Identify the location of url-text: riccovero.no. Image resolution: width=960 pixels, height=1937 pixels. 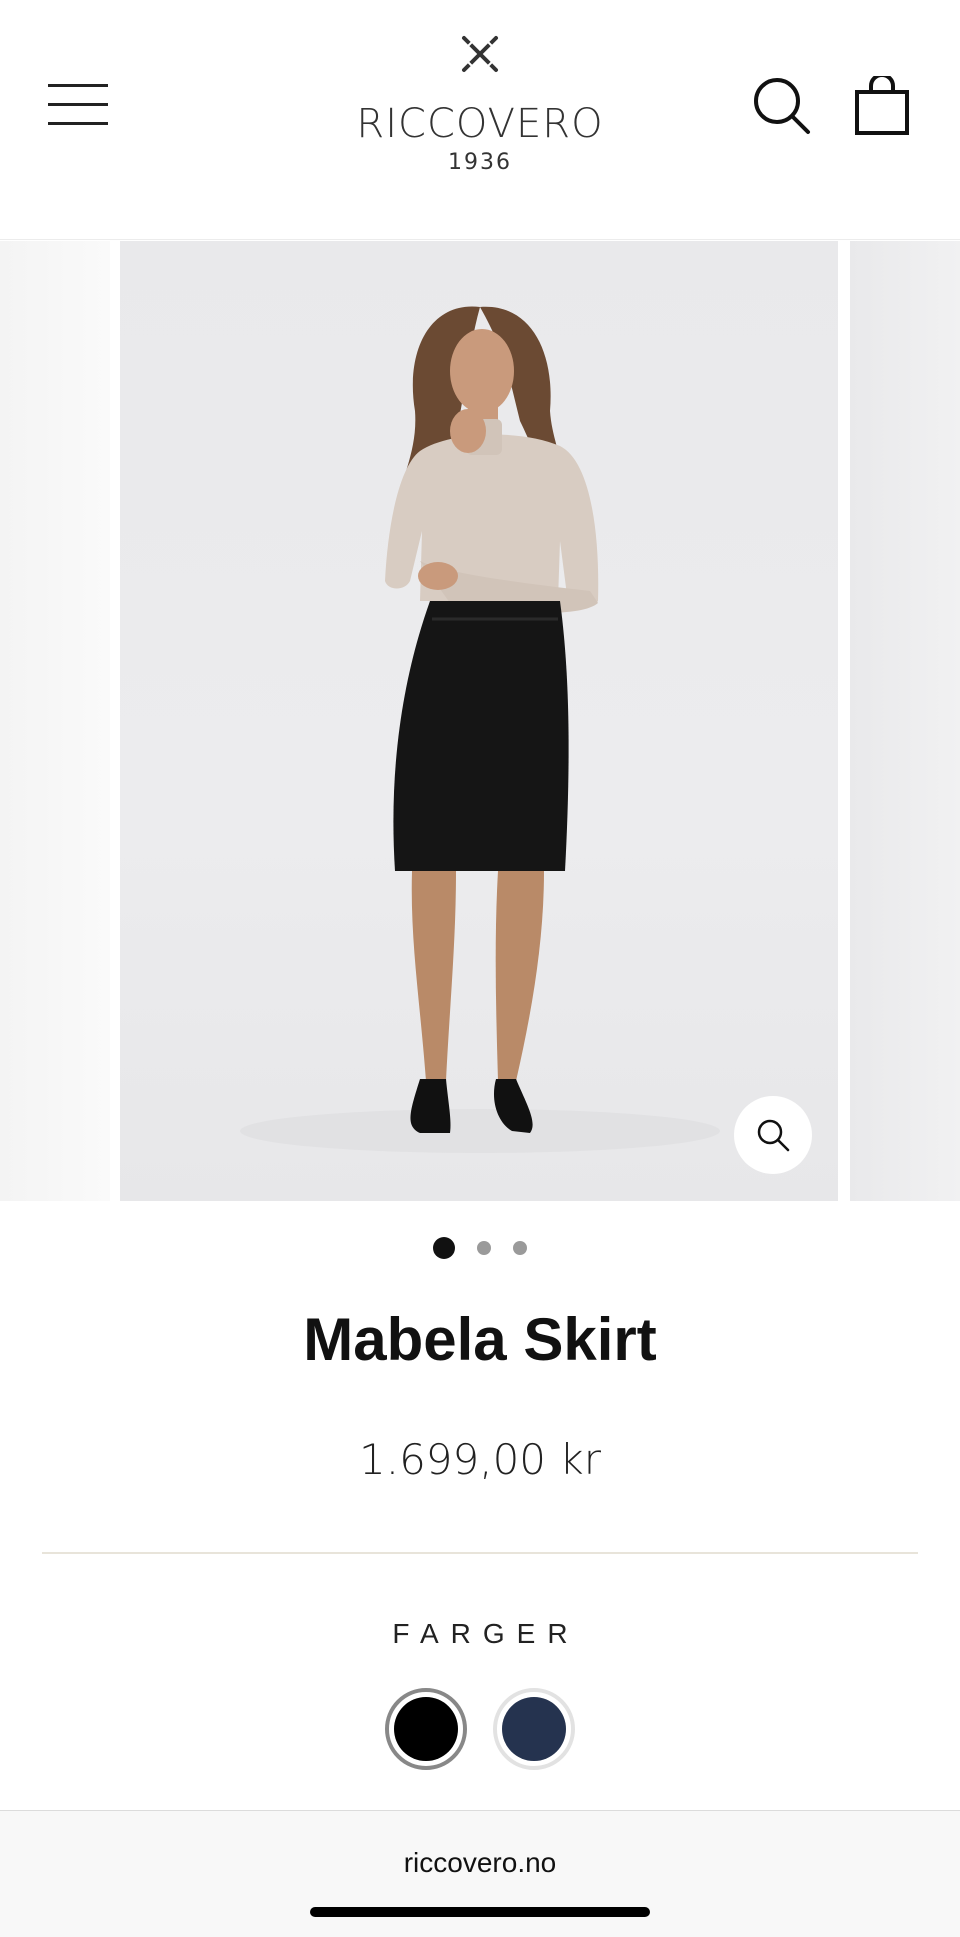
(480, 1863).